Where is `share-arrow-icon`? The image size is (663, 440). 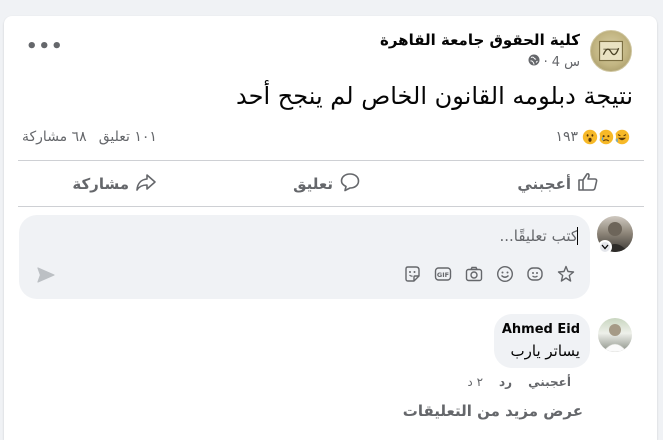
share-arrow-icon is located at coordinates (146, 184).